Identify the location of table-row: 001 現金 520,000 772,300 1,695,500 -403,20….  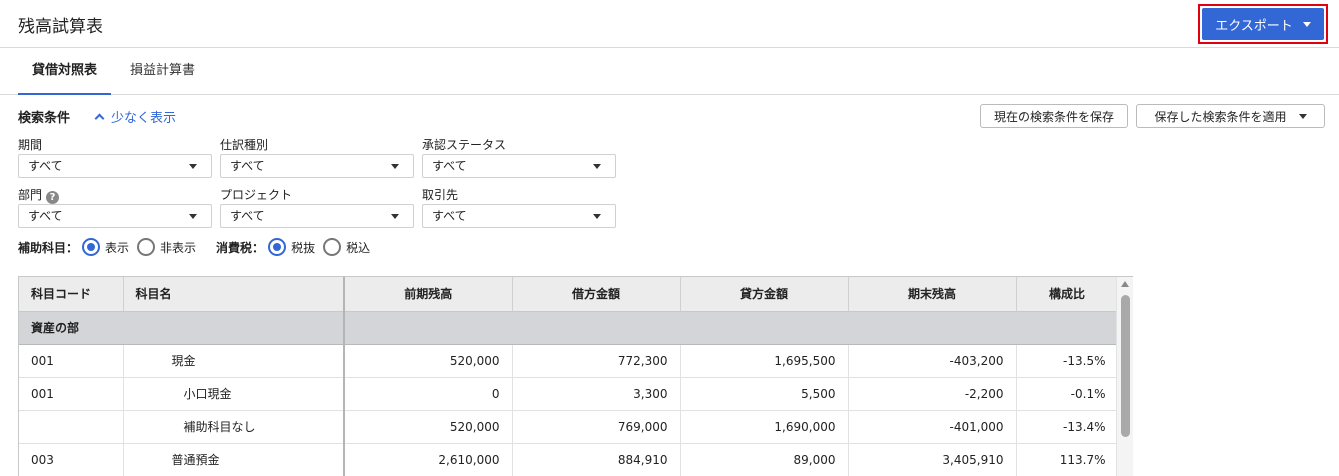
(569, 361).